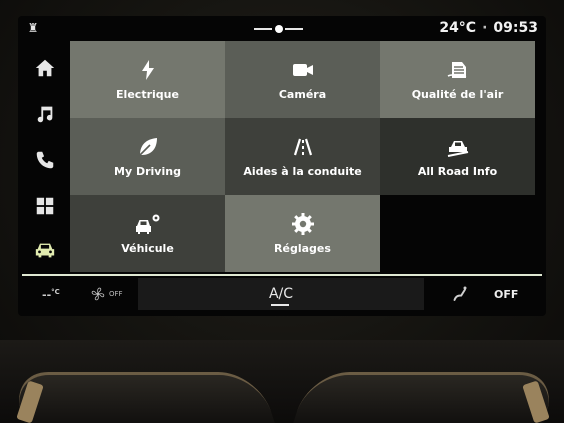 This screenshot has width=564, height=423. I want to click on nav-apps, so click(45, 206).